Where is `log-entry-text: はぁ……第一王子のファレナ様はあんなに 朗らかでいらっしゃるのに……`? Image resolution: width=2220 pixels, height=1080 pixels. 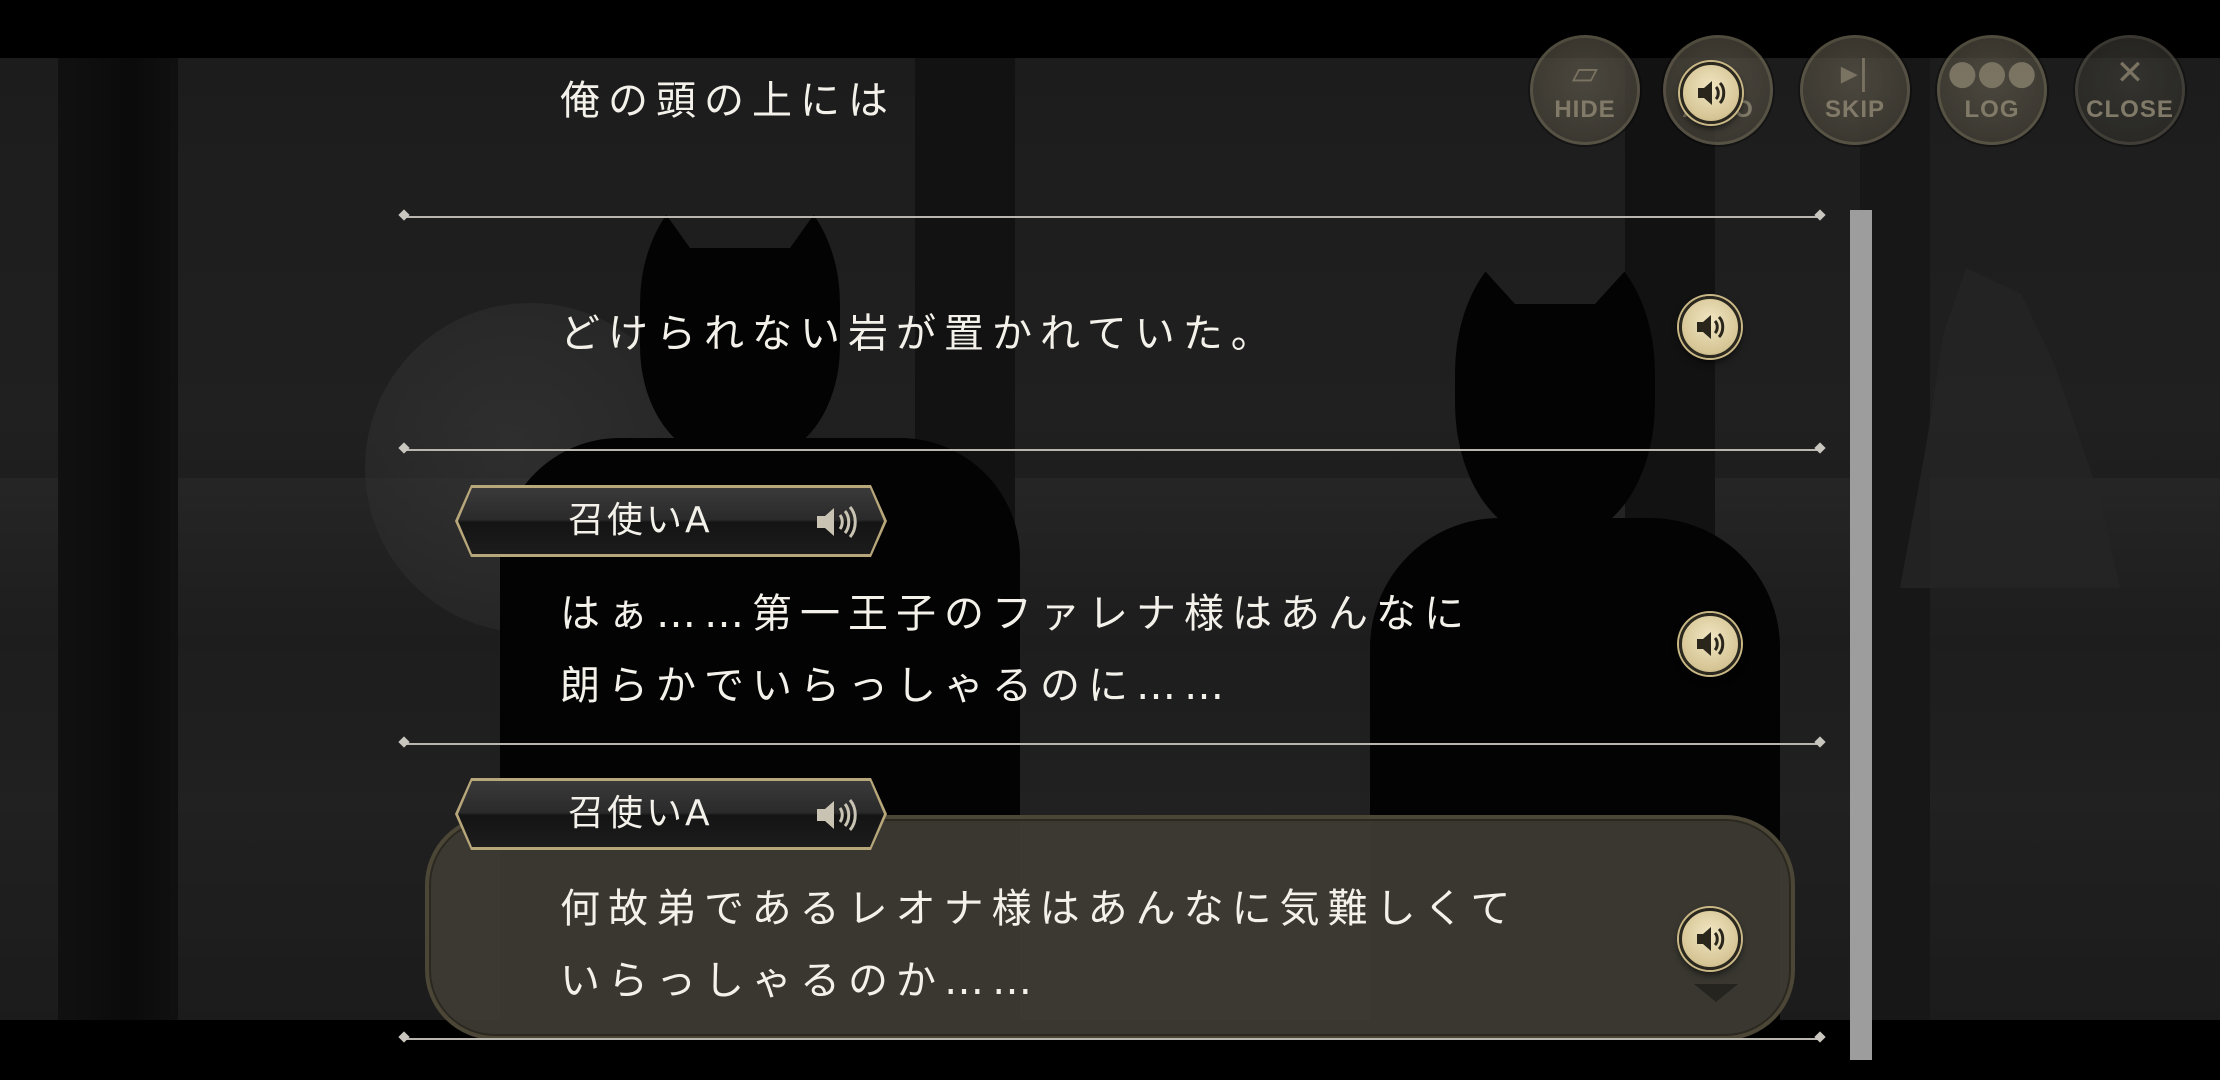 log-entry-text: はぁ……第一王子のファレナ様はあんなに 朗らかでいらっしゃるのに…… is located at coordinates (1016, 650).